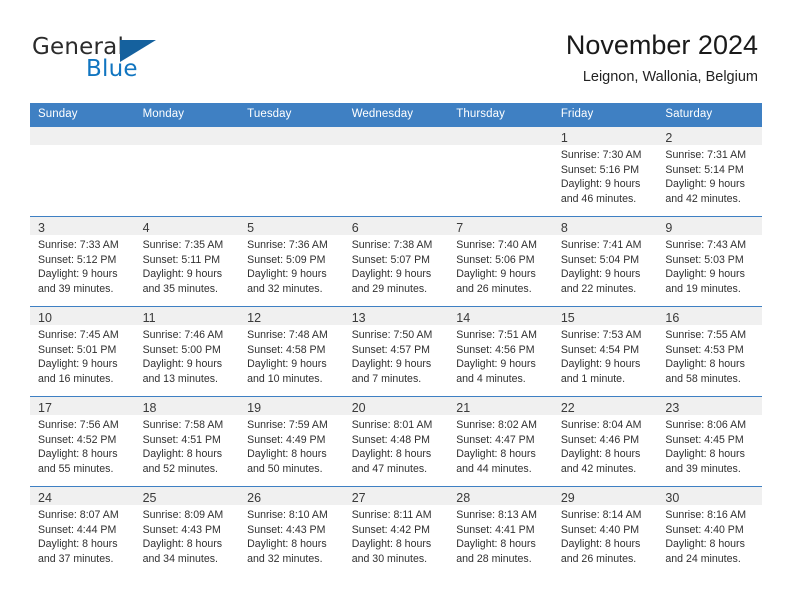 Image resolution: width=792 pixels, height=612 pixels. What do you see at coordinates (291, 406) in the screenshot?
I see `date-band: 19` at bounding box center [291, 406].